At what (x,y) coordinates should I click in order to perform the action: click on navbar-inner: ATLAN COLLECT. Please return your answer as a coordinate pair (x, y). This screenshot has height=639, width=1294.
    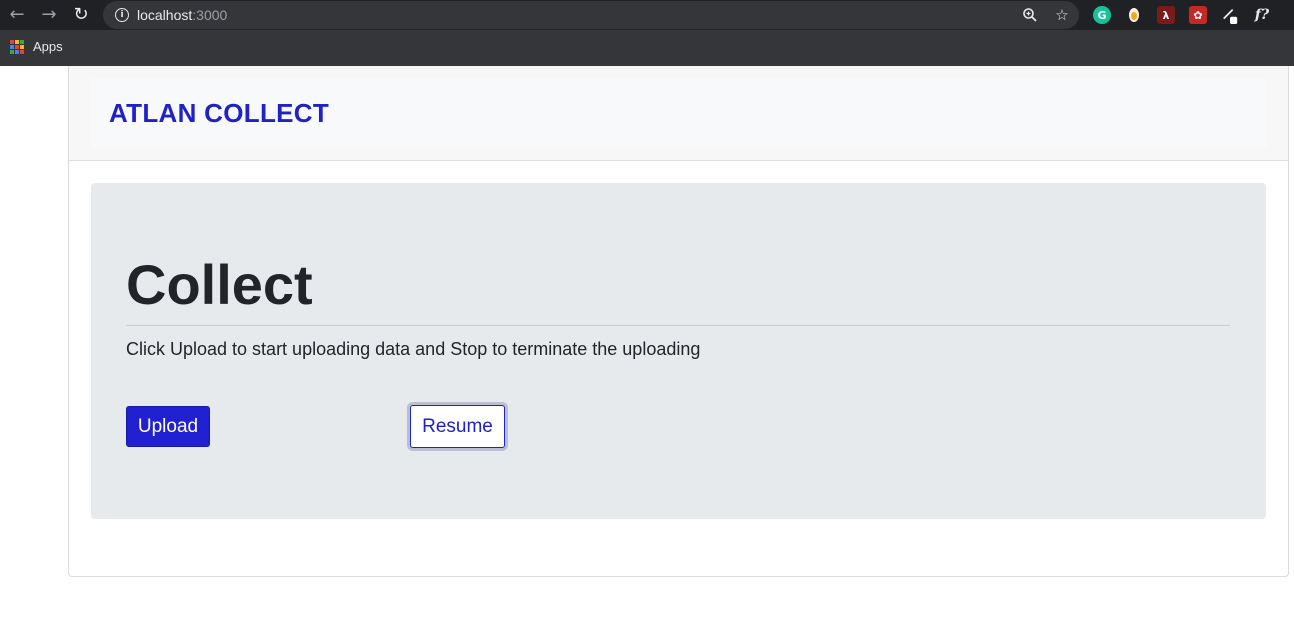
    Looking at the image, I should click on (679, 113).